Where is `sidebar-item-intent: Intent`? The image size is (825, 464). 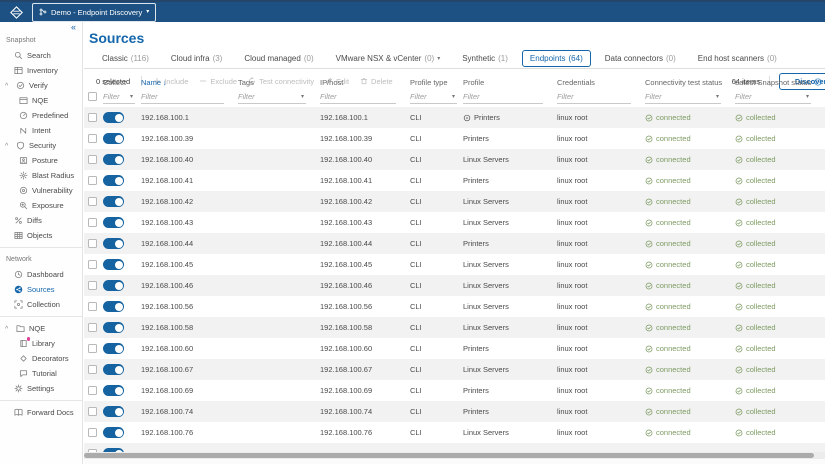
sidebar-item-intent: Intent is located at coordinates (41, 130).